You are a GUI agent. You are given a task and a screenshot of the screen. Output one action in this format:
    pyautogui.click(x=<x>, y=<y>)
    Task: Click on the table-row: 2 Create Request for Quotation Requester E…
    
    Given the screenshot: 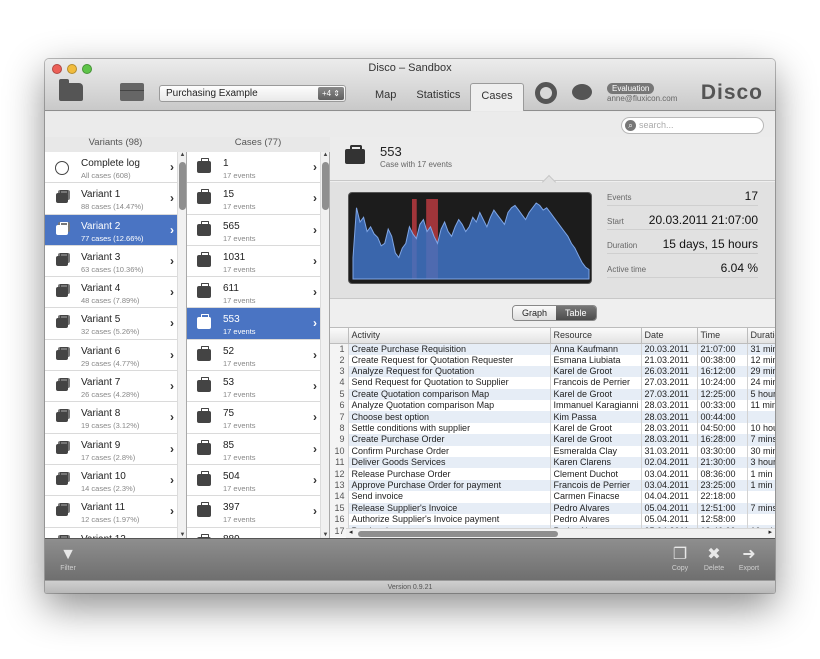 What is the action you would take?
    pyautogui.click(x=552, y=360)
    